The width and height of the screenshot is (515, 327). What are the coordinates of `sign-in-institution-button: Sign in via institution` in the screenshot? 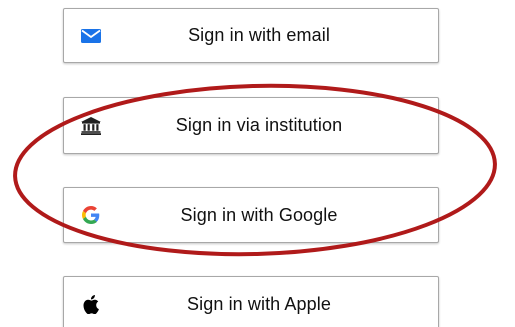 It's located at (251, 125).